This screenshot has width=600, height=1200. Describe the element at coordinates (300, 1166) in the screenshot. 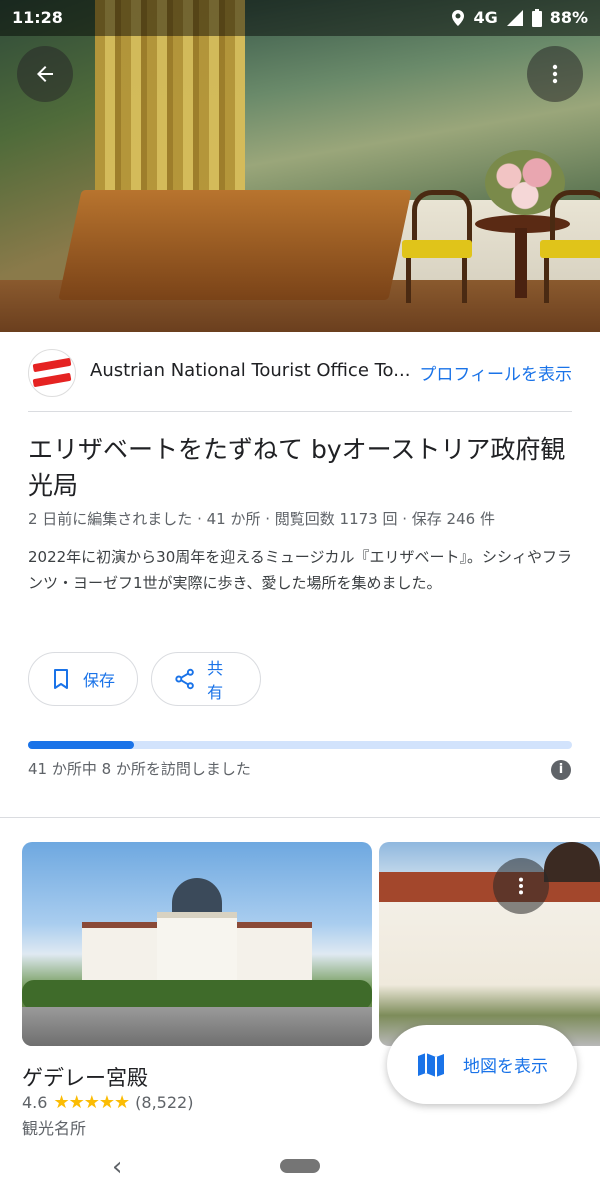

I see `nav-home-button` at that location.